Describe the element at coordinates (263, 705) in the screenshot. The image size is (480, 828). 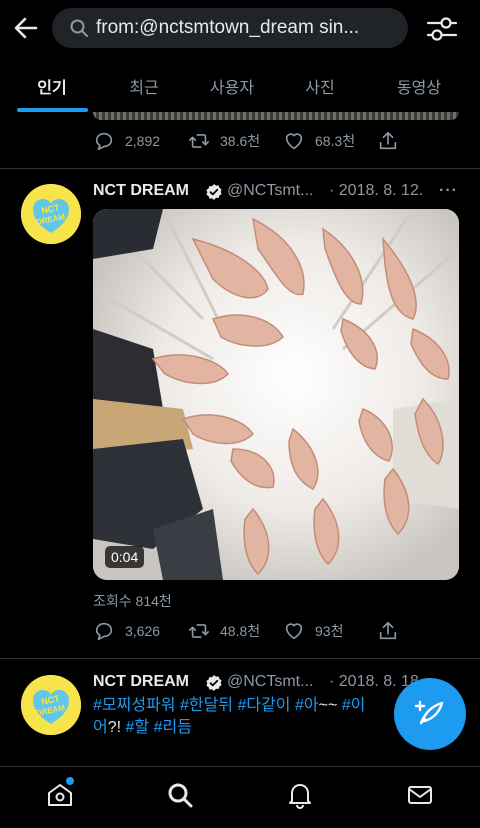
I see `hashtag-link: #다같이` at that location.